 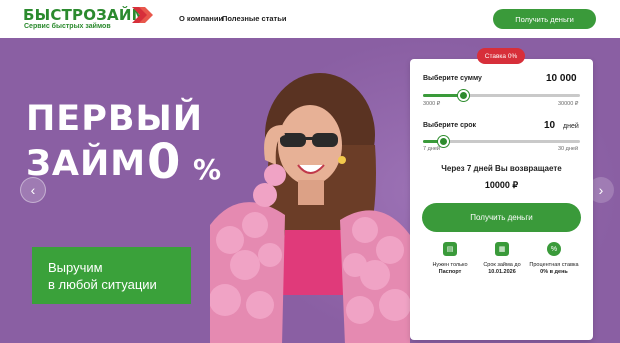 What do you see at coordinates (254, 18) in the screenshot?
I see `nav-articles: Полезные статьи` at bounding box center [254, 18].